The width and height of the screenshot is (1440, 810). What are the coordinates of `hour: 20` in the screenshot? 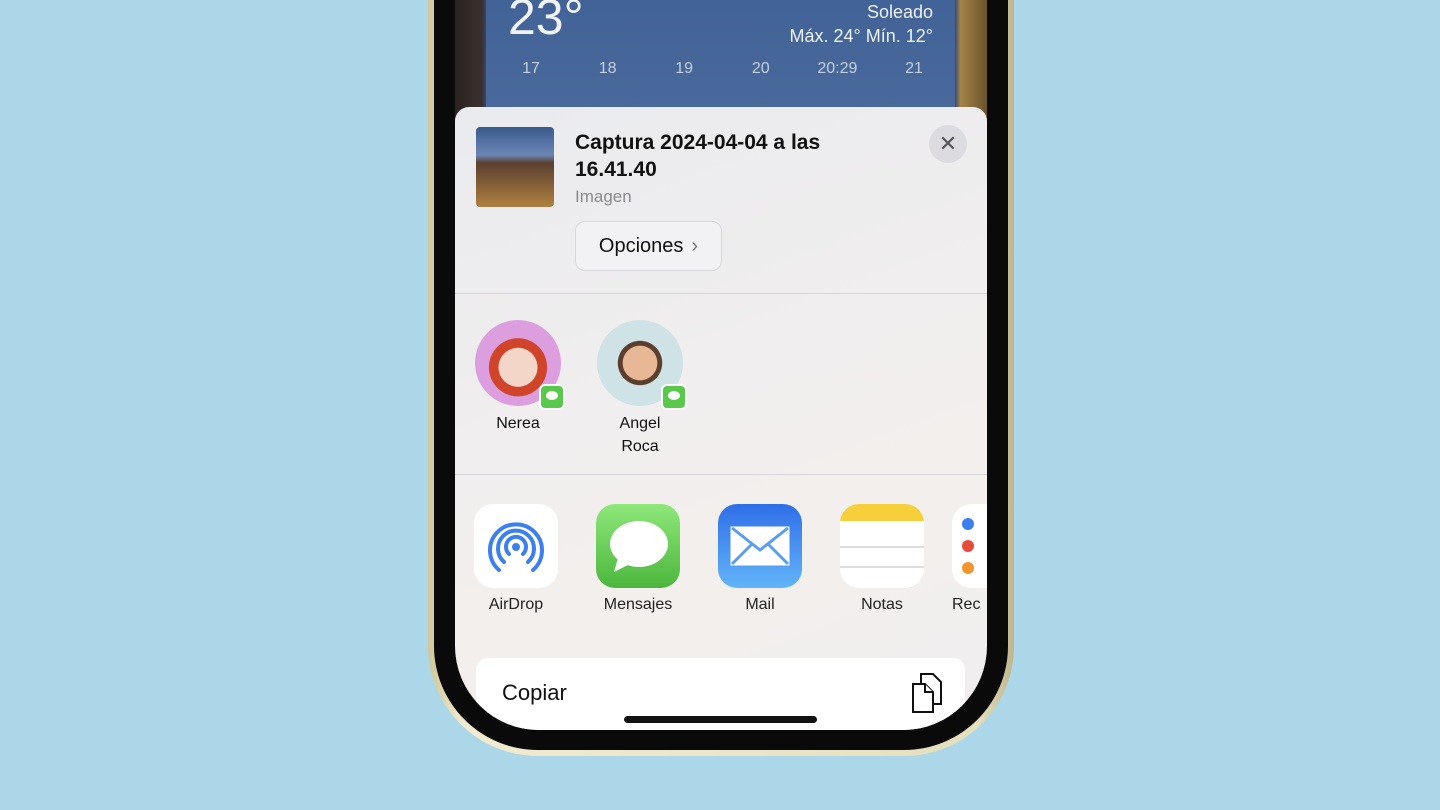 It's located at (760, 68).